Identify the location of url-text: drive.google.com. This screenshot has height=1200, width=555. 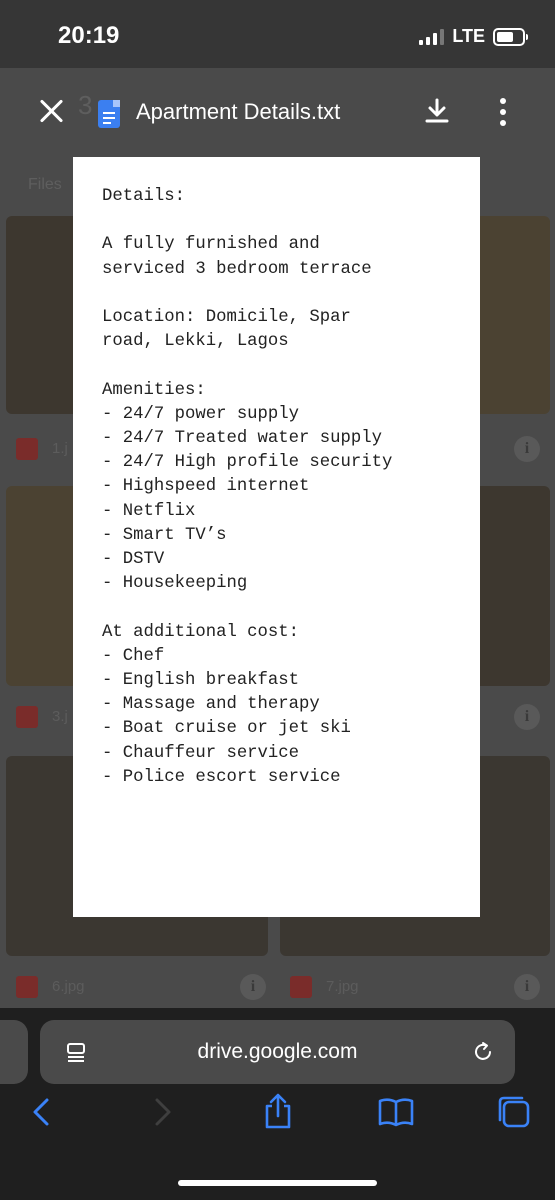
(277, 1051).